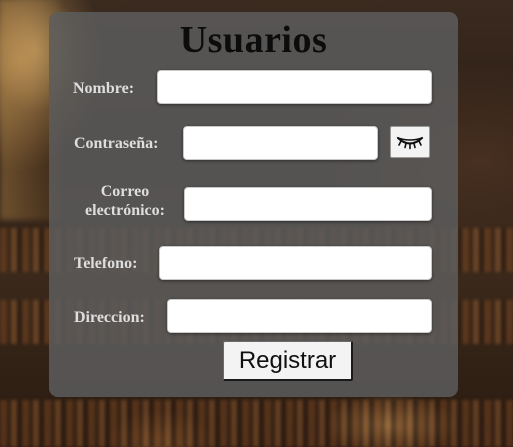  What do you see at coordinates (125, 191) in the screenshot?
I see `email-label-line1: Correo` at bounding box center [125, 191].